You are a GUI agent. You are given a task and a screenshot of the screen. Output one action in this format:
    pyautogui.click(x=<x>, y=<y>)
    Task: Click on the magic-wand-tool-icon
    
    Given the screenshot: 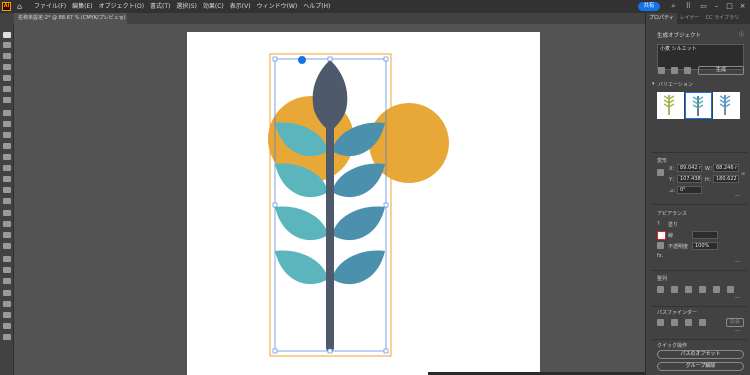 What is the action you would take?
    pyautogui.click(x=7, y=56)
    